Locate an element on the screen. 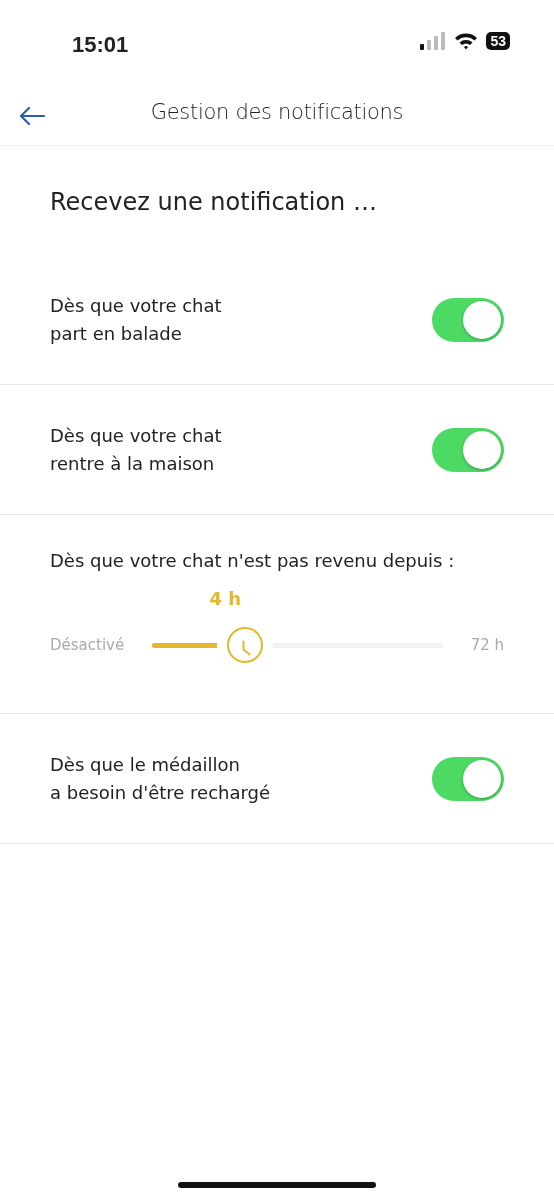 The height and width of the screenshot is (1200, 554). clock-icon is located at coordinates (247, 647).